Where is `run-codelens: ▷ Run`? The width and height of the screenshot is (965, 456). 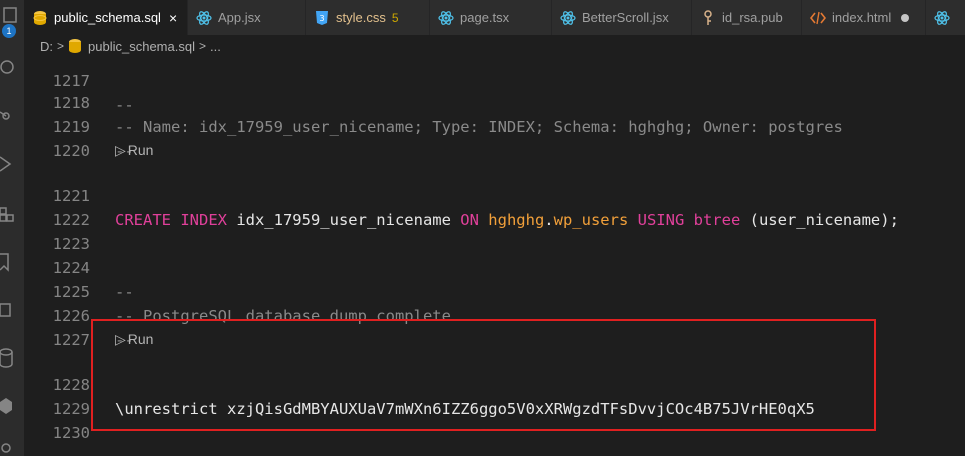 run-codelens: ▷ Run is located at coordinates (265, 150).